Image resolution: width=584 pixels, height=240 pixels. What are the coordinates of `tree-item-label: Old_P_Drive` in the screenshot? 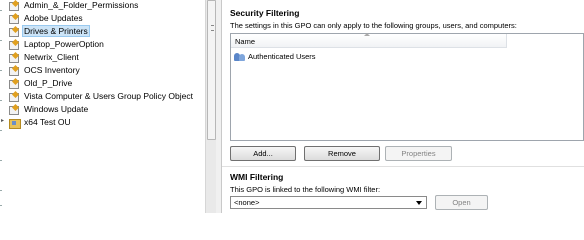 It's located at (48, 83).